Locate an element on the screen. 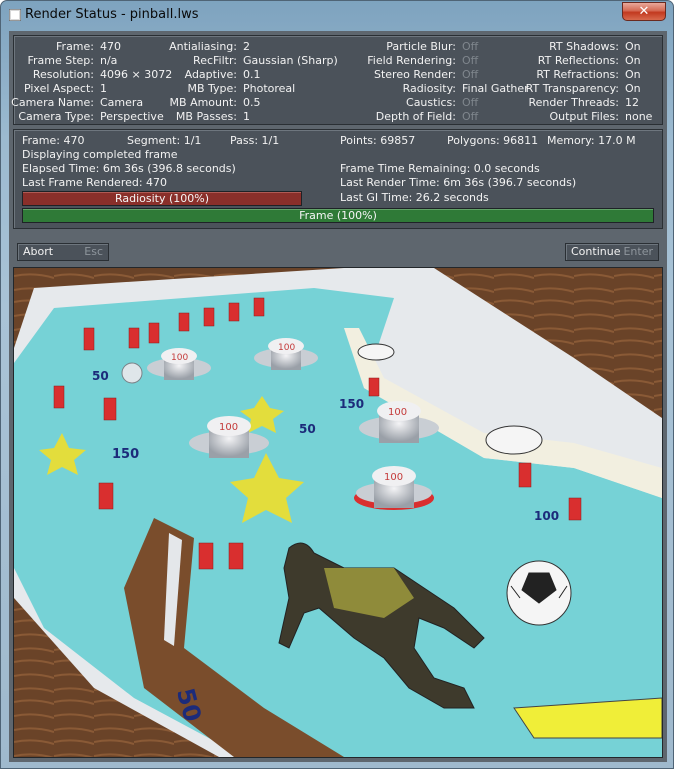 The image size is (674, 769). pixel-aspect-label: Pixel Aspect: is located at coordinates (58, 88).